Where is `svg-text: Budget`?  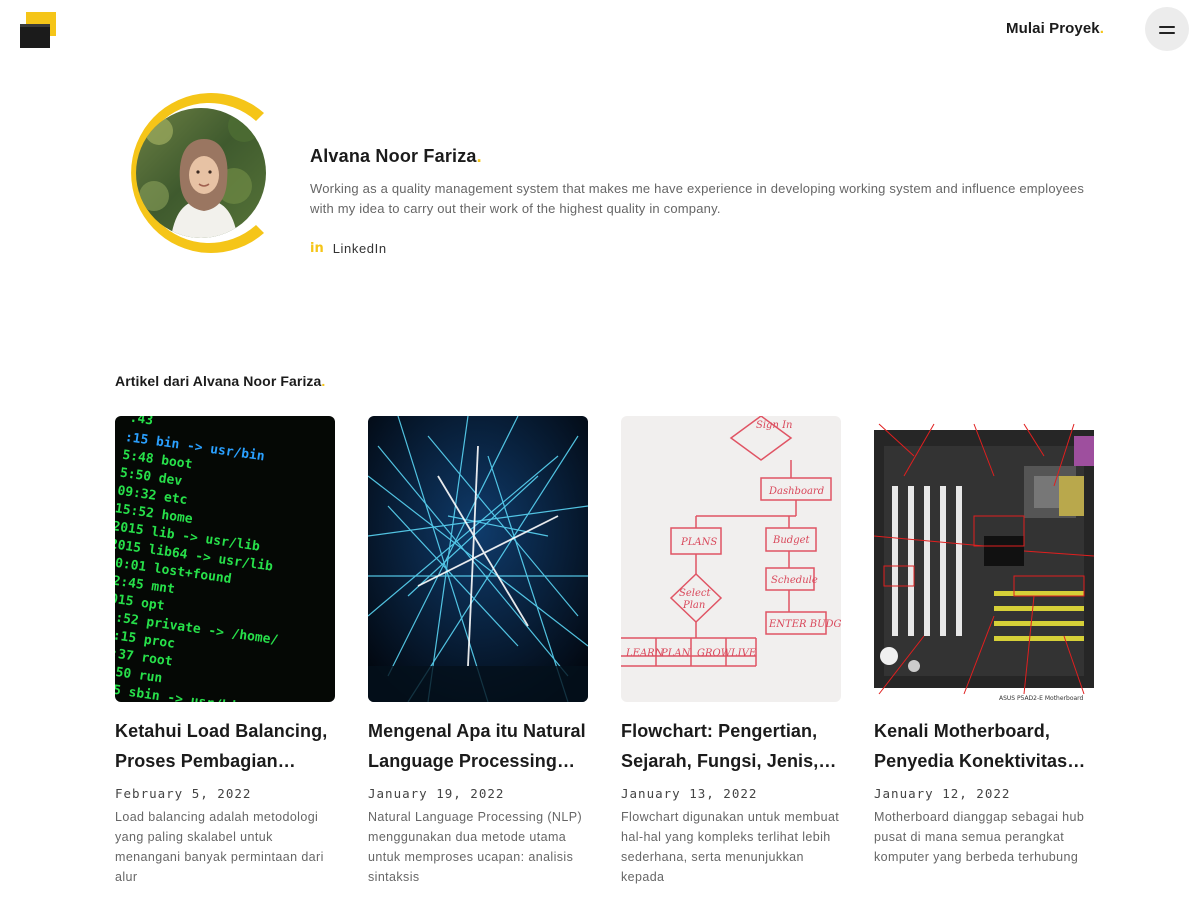 svg-text: Budget is located at coordinates (791, 540).